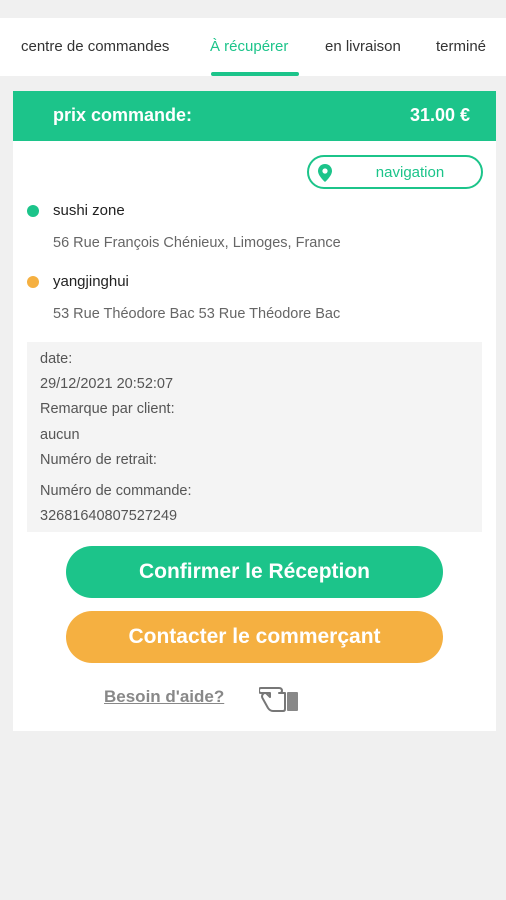  I want to click on customer-address: 53 Rue Théodore Bac 53 Rue Théodore Bac, so click(197, 314).